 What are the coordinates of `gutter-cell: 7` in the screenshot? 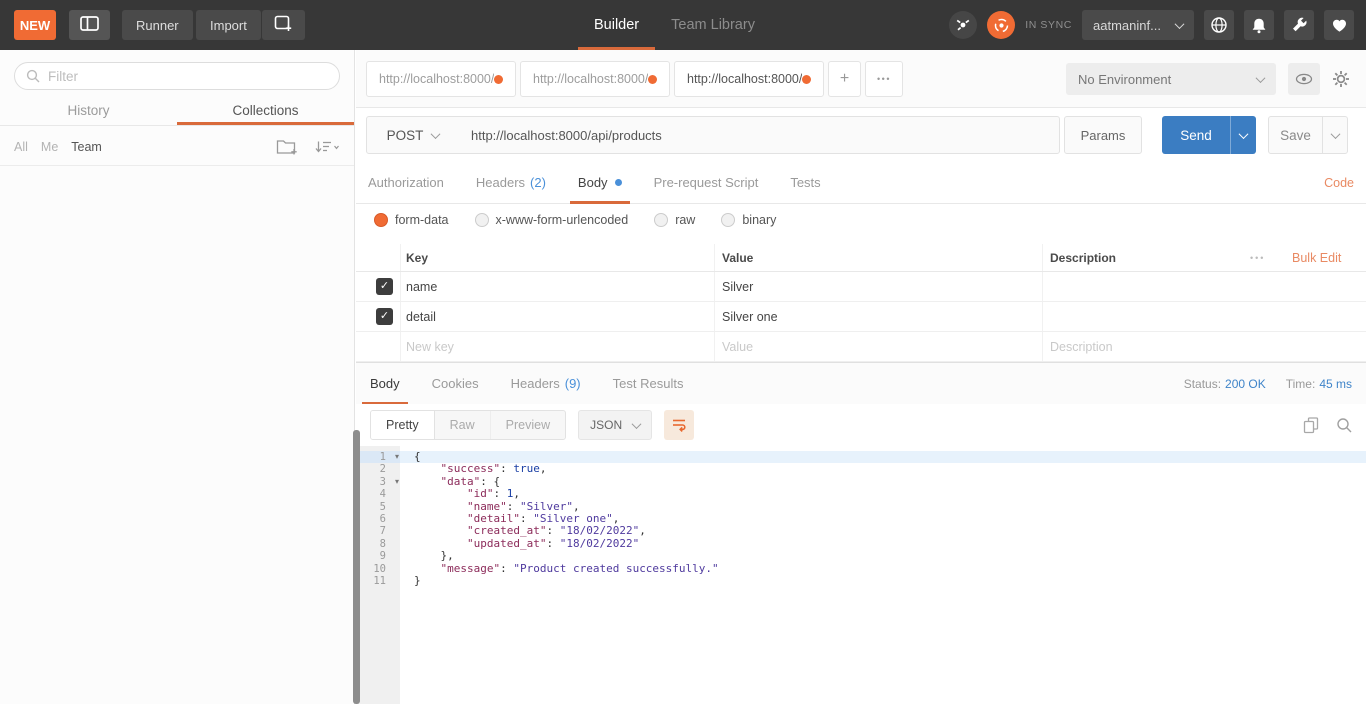 It's located at (378, 531).